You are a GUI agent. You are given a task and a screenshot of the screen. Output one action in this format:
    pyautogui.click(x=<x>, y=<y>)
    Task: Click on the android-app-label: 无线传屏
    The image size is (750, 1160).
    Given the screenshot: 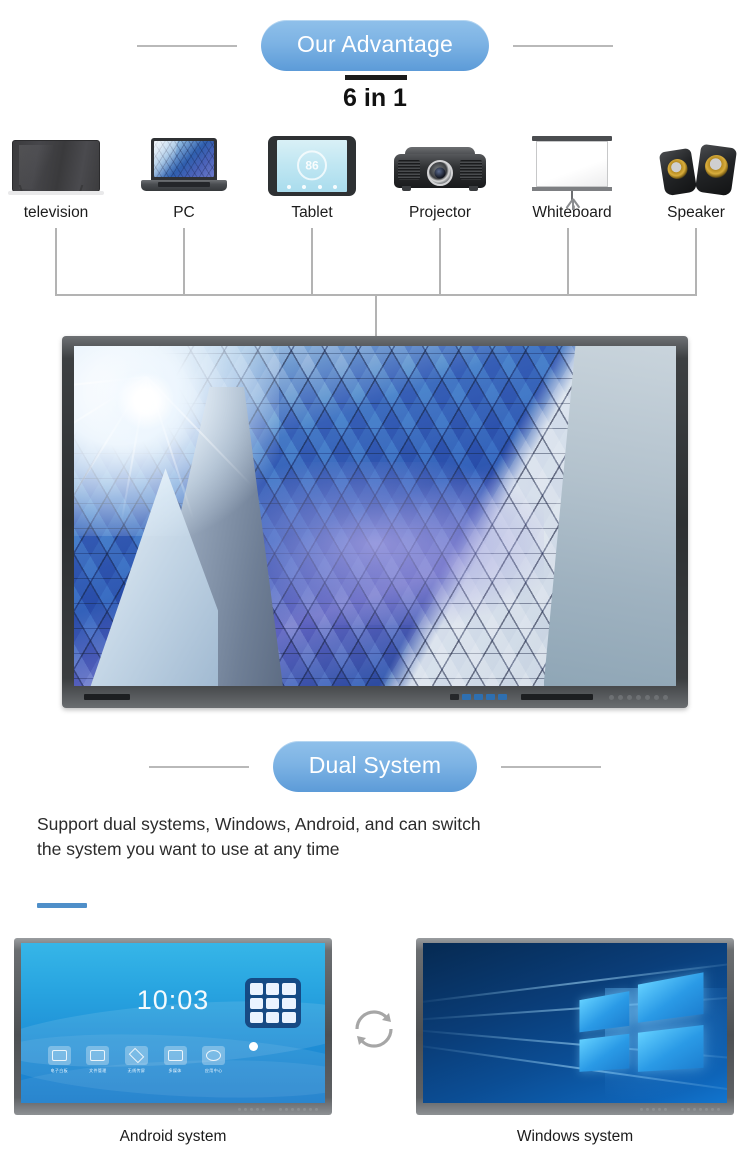 What is the action you would take?
    pyautogui.click(x=136, y=1071)
    